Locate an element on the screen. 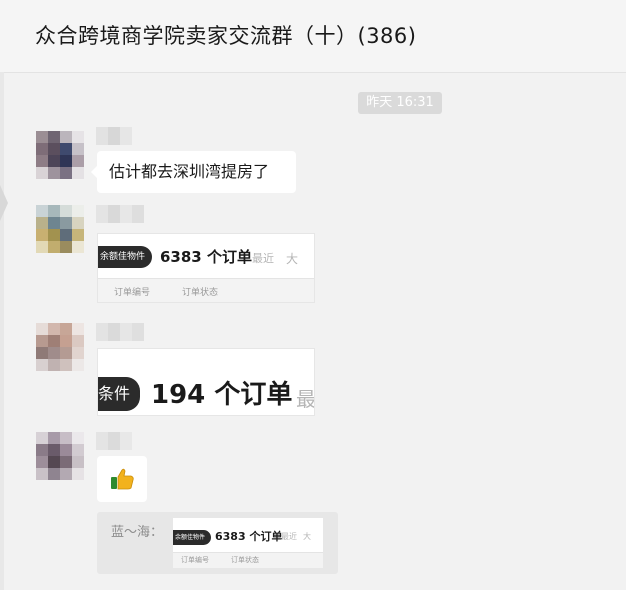 This screenshot has height=590, width=626. image-message: 条件 194 个订单 最 is located at coordinates (206, 382).